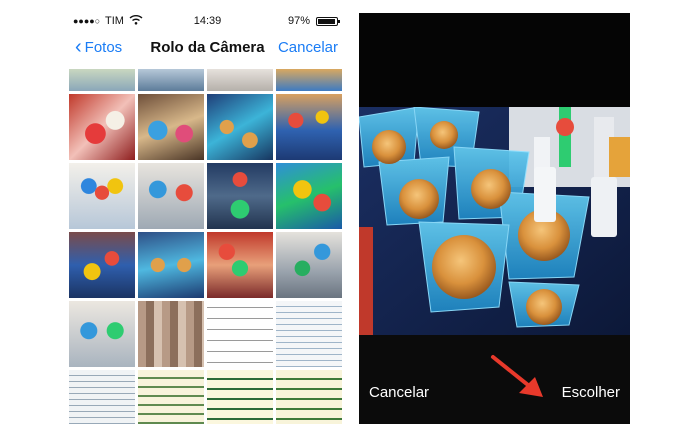  Describe the element at coordinates (207, 49) in the screenshot. I see `navigation-bar: ‹ Fotos Rolo da Câmera Cancelar` at that location.